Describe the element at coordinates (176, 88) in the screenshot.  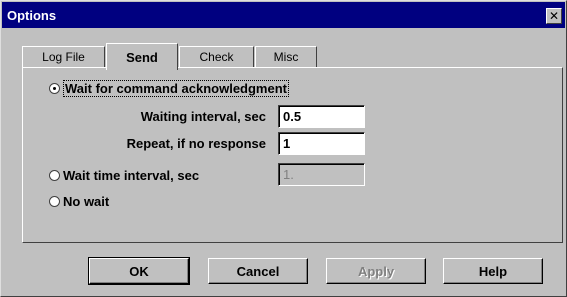
I see `wait-ack-label: Wait for command acknowledgment` at that location.